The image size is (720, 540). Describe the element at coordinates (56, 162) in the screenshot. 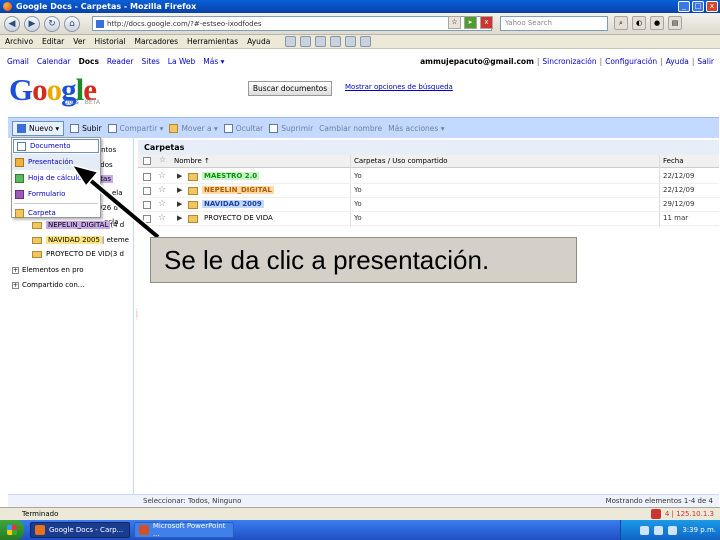

I see `menu-item-presentacion: Presentación` at that location.